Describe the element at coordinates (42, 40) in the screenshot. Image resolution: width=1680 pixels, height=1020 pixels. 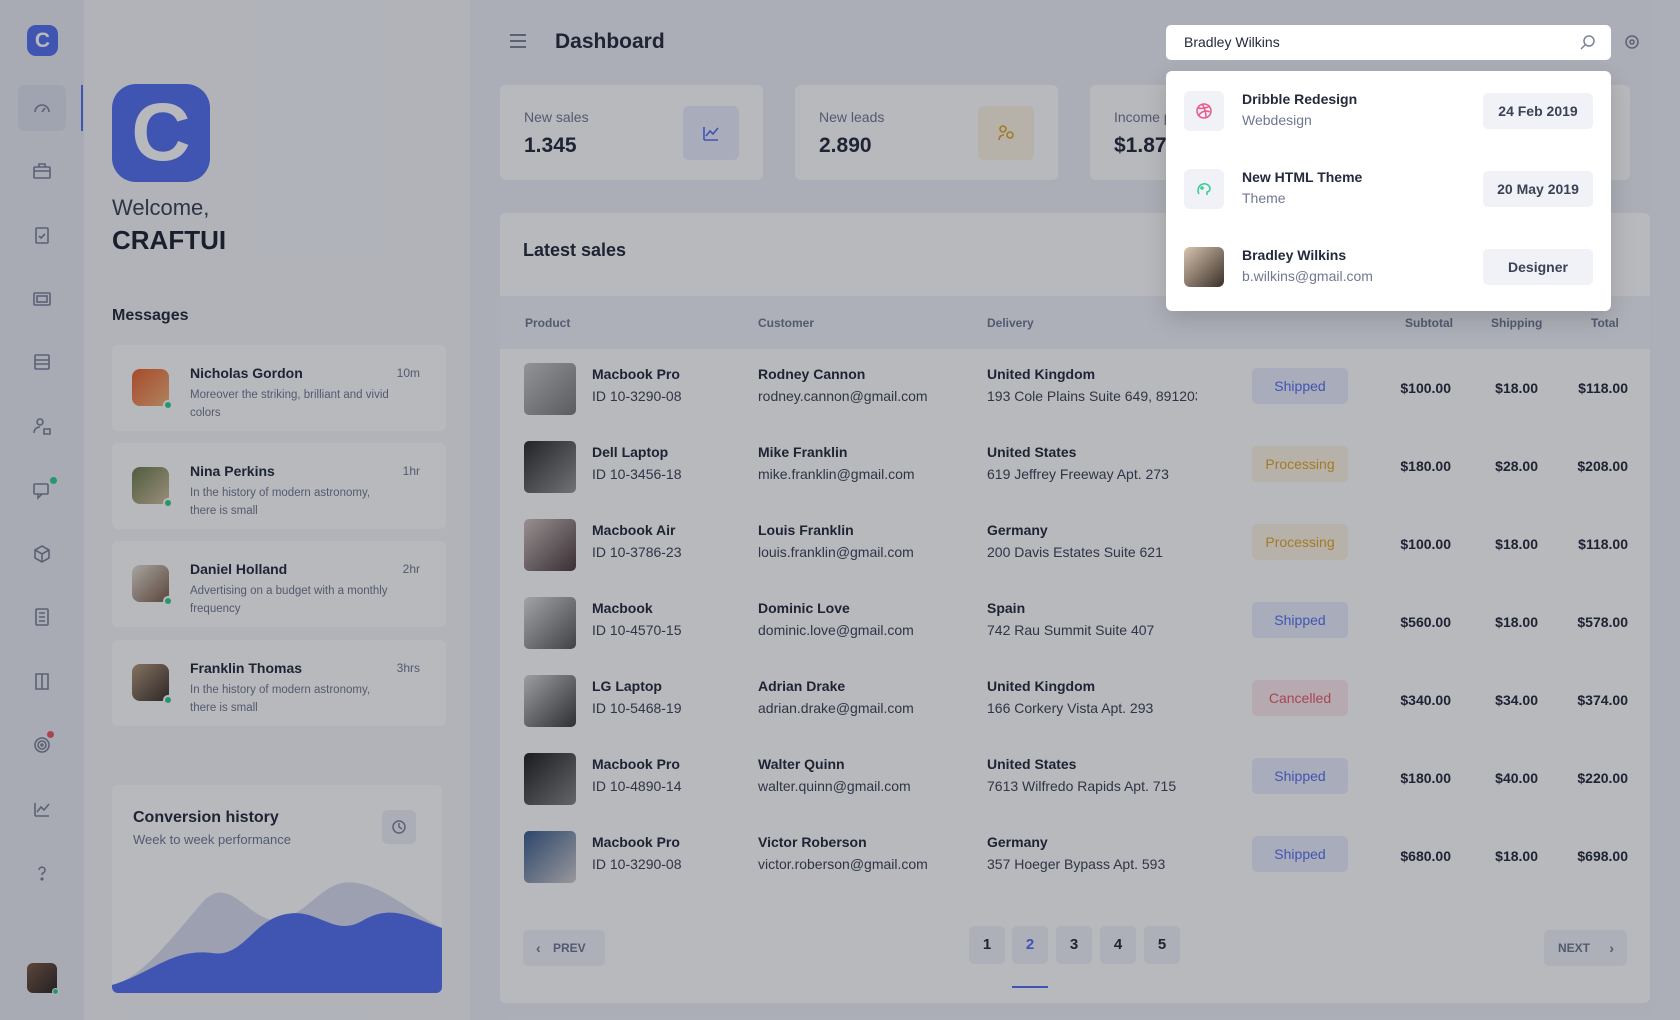
I see `app-logo: C` at that location.